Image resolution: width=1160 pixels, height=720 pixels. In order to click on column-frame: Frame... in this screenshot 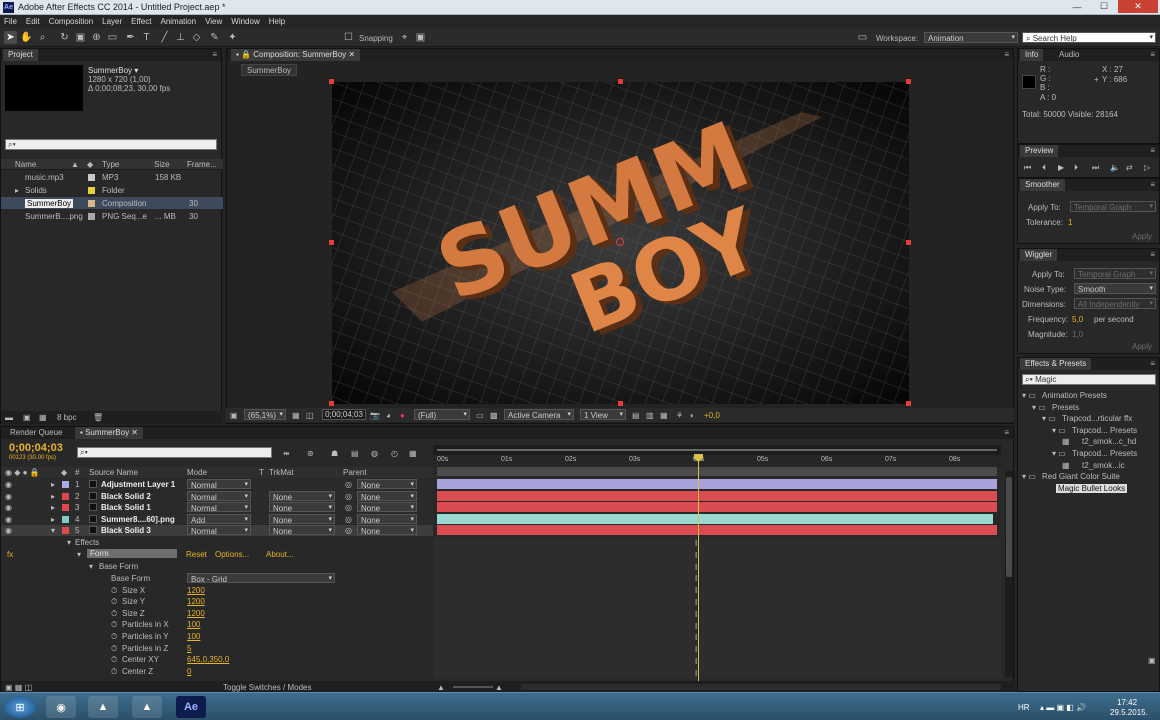, I will do `click(202, 164)`.